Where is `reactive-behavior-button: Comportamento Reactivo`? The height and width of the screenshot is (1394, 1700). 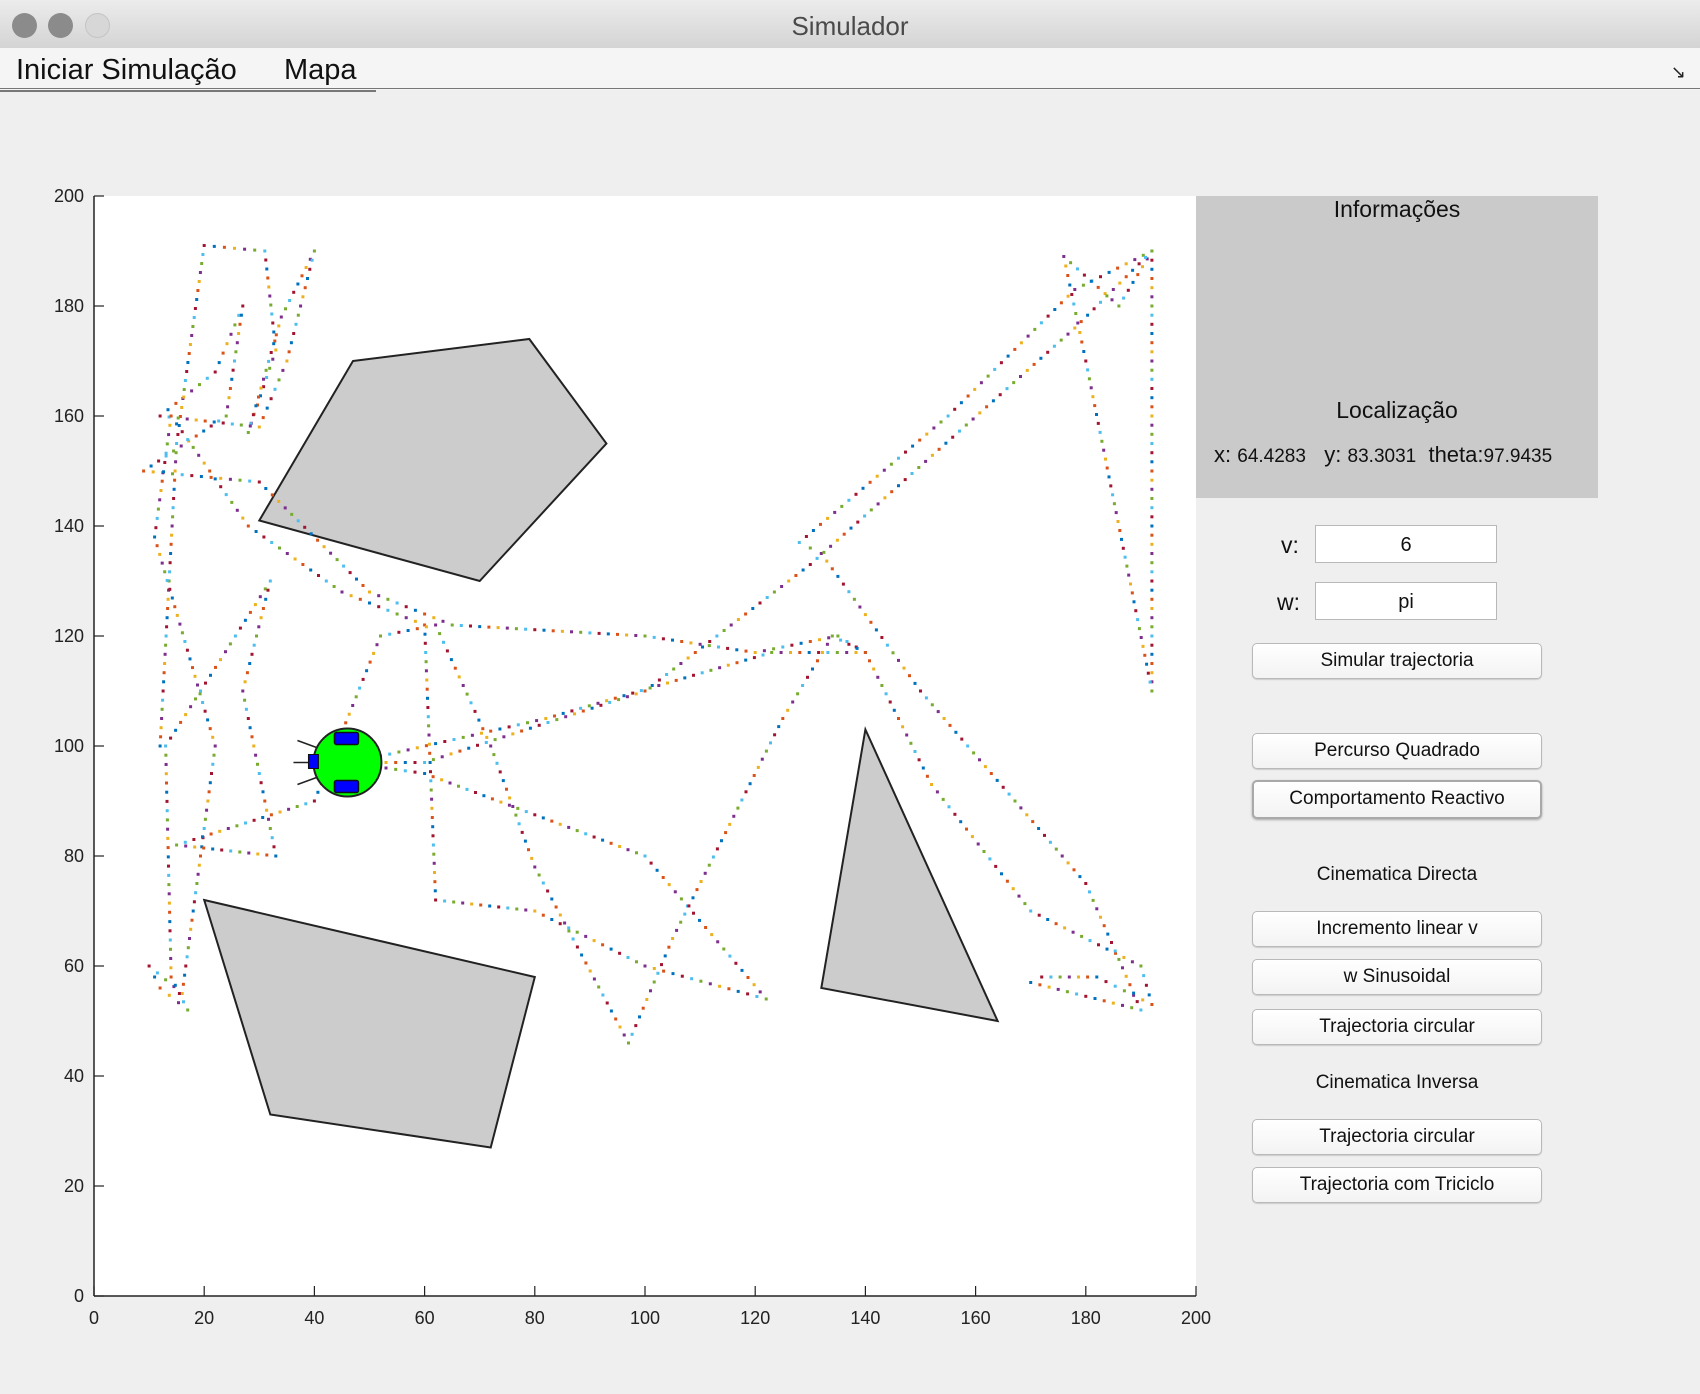 reactive-behavior-button: Comportamento Reactivo is located at coordinates (1397, 799).